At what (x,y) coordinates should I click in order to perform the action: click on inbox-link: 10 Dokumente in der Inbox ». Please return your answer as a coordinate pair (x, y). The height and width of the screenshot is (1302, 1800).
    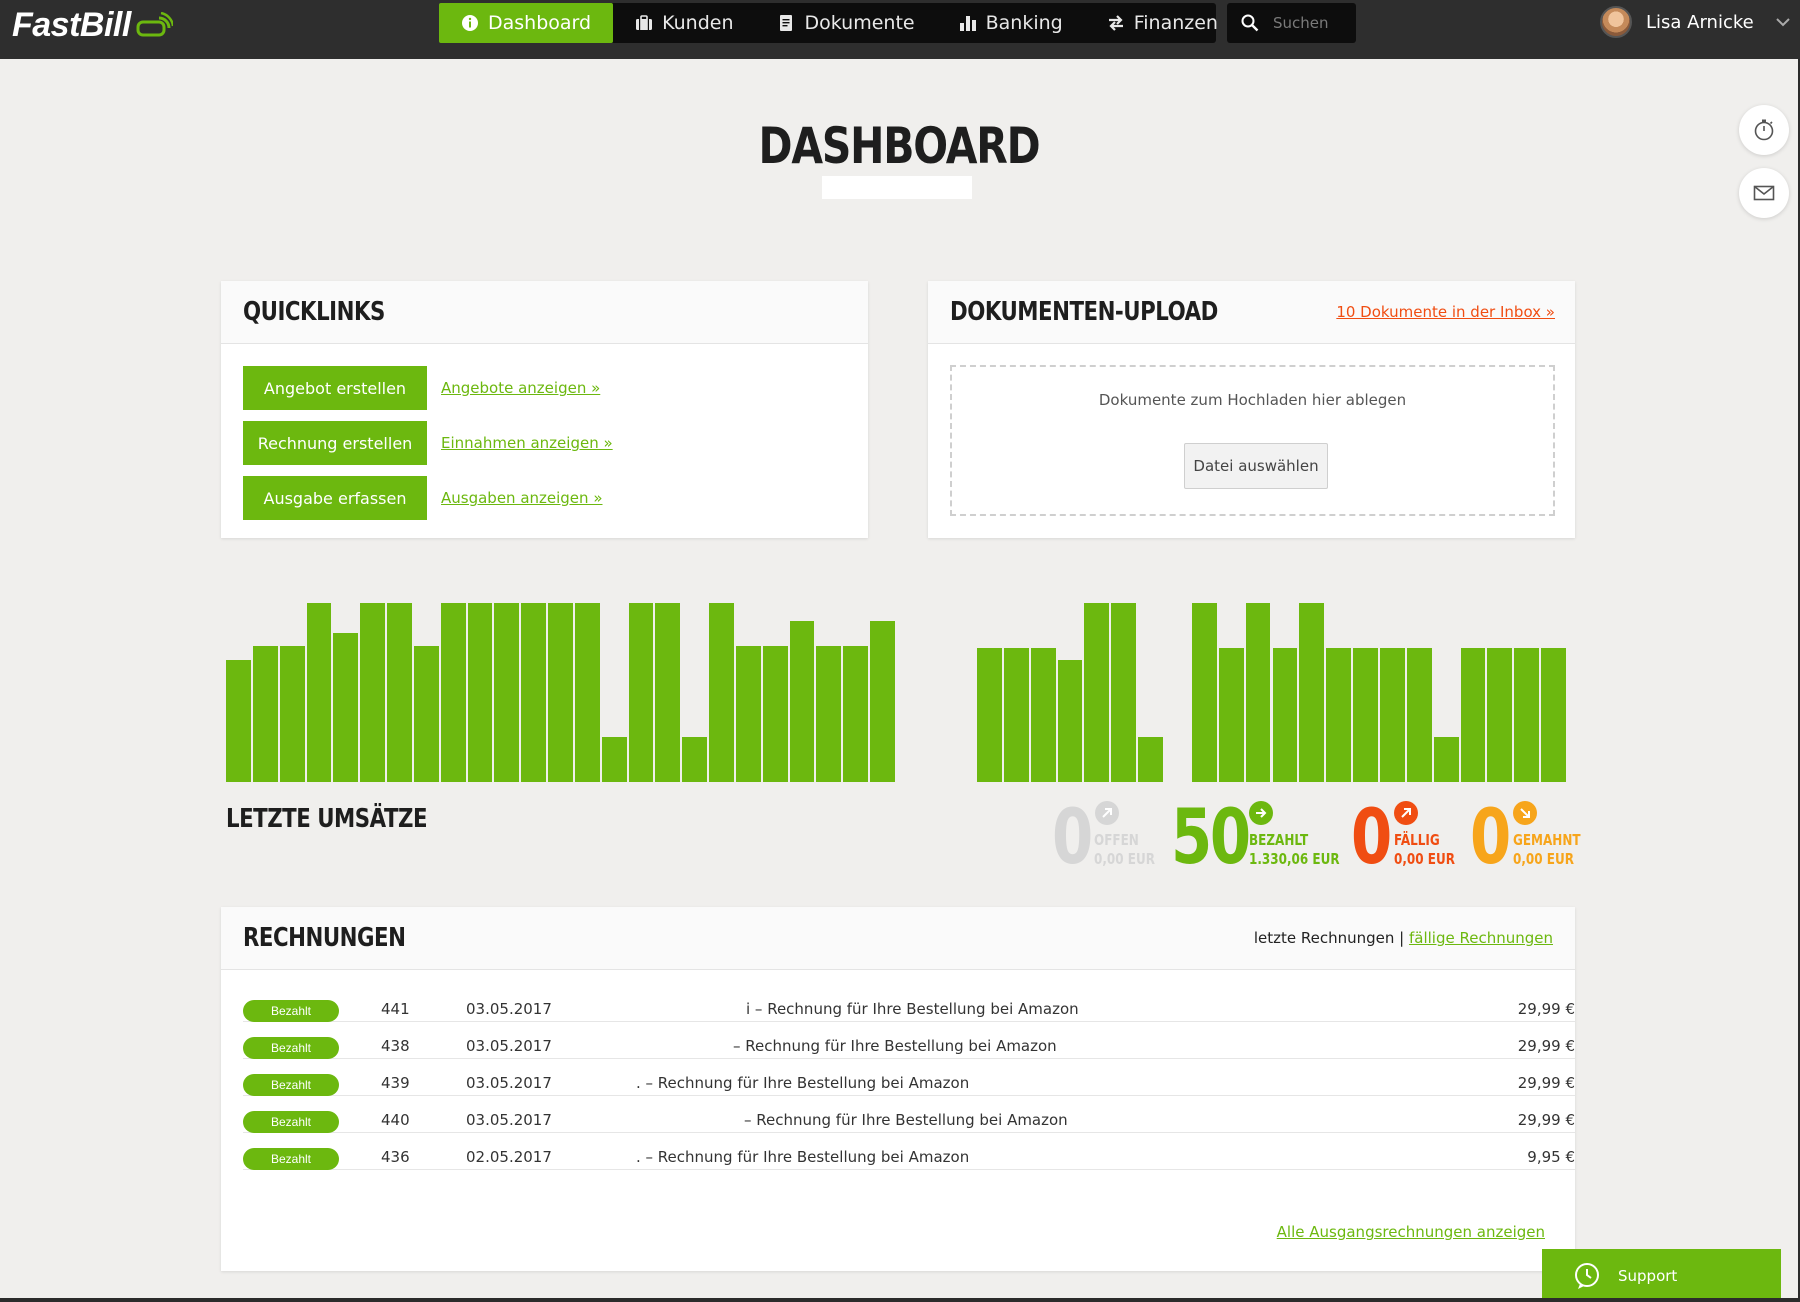
    Looking at the image, I should click on (1445, 312).